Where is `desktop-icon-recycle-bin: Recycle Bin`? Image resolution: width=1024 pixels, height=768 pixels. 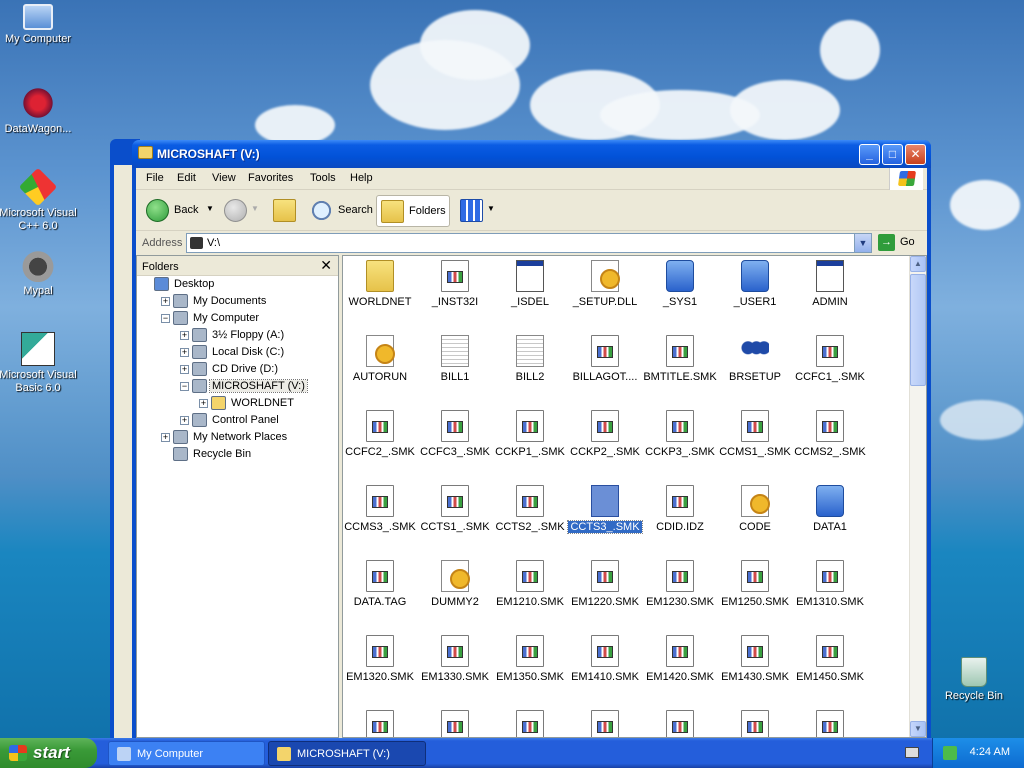
desktop-icon-recycle-bin: Recycle Bin is located at coordinates (974, 680).